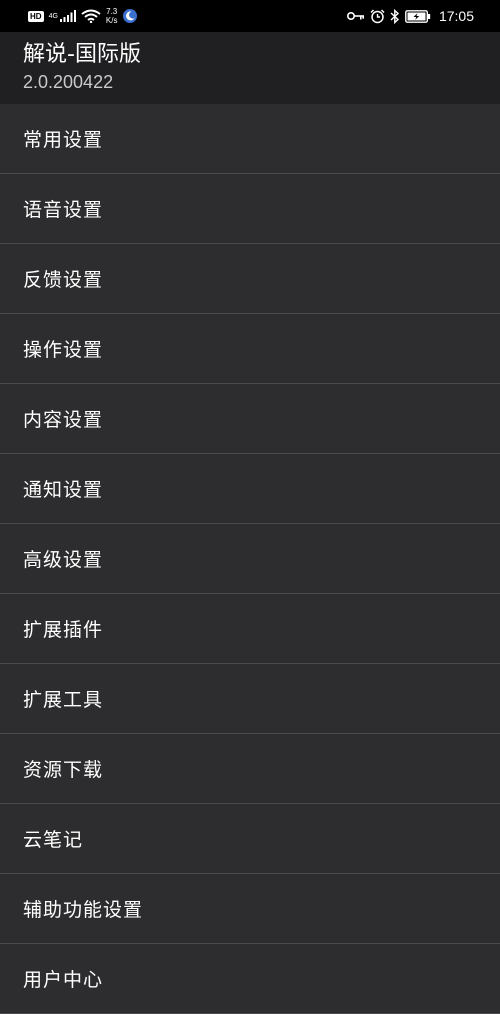  I want to click on menu-item-content-settings: 内容设置, so click(250, 419).